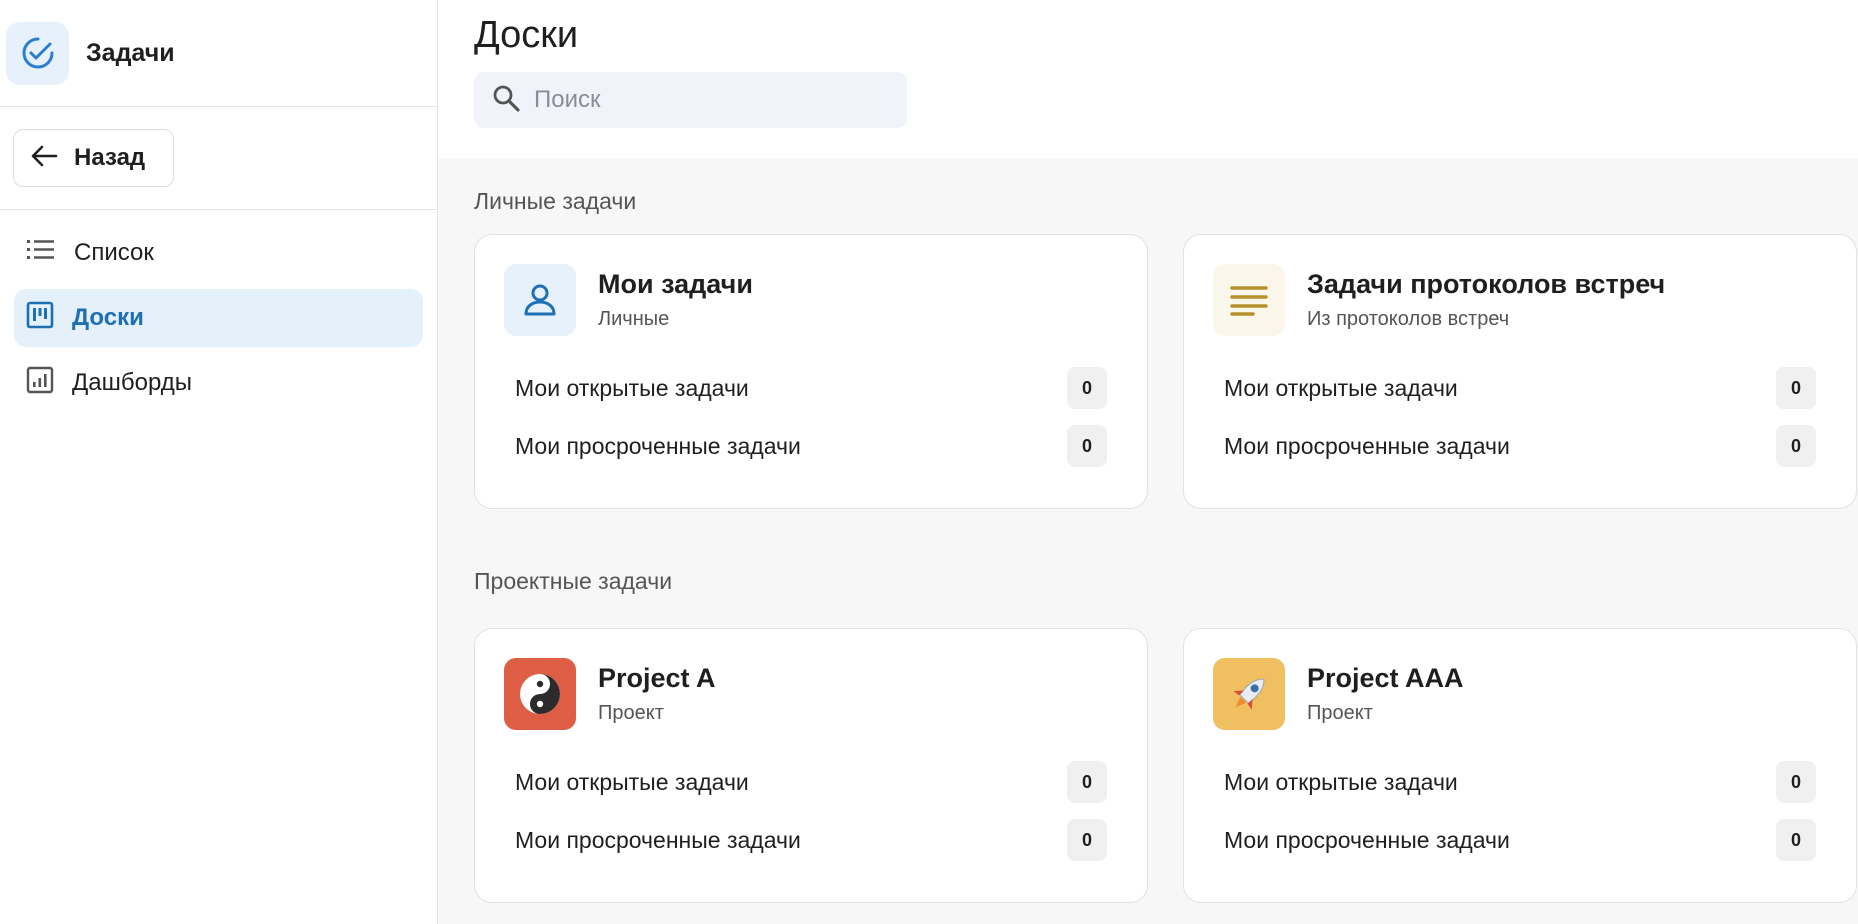 The width and height of the screenshot is (1858, 924). What do you see at coordinates (1249, 694) in the screenshot?
I see `rocket-icon` at bounding box center [1249, 694].